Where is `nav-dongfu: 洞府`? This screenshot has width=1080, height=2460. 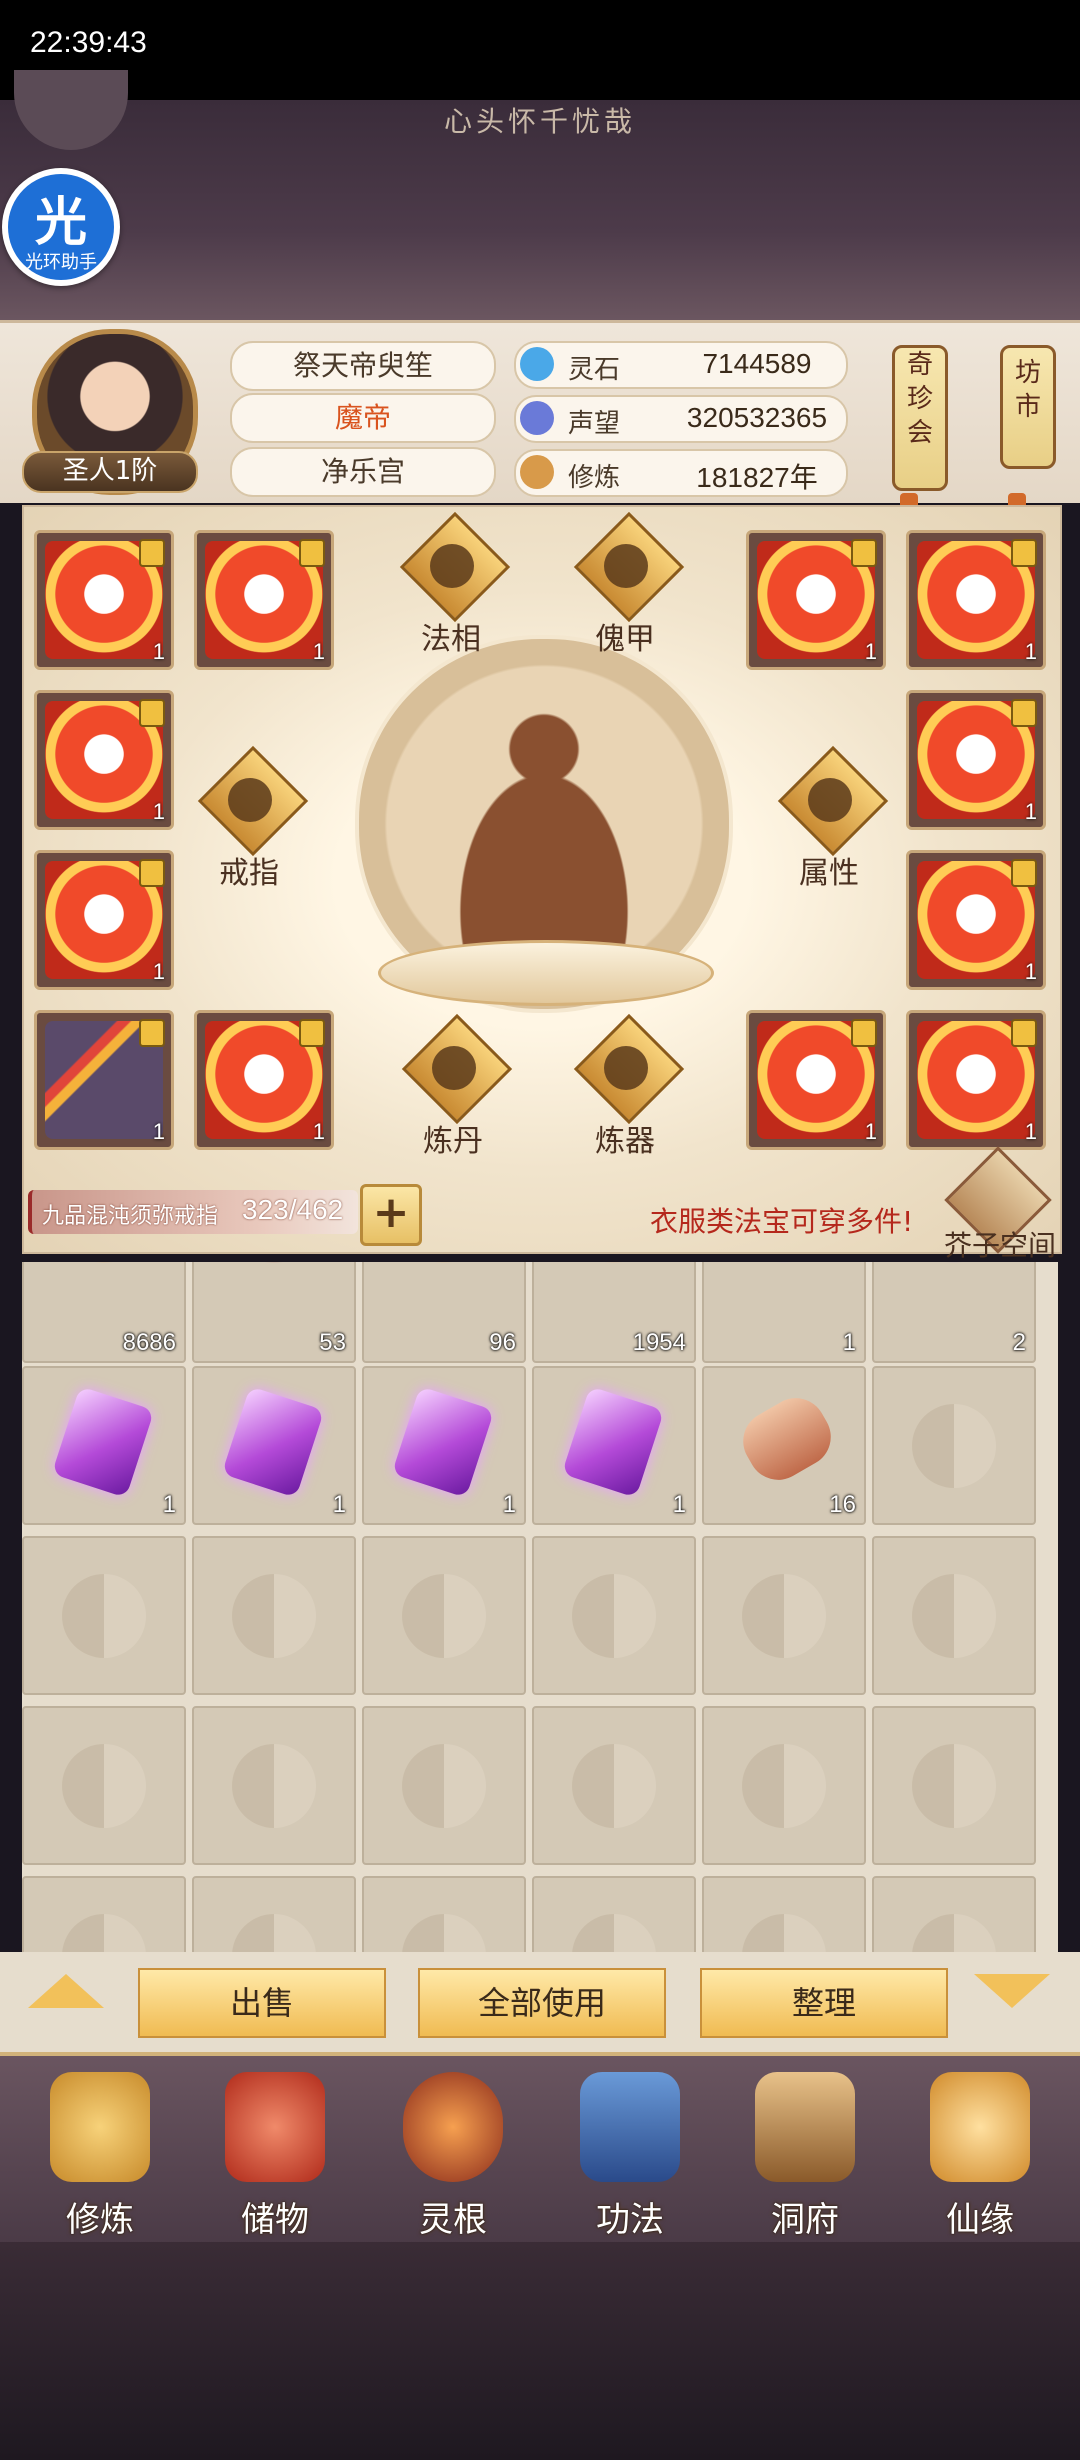 nav-dongfu: 洞府 is located at coordinates (805, 2154).